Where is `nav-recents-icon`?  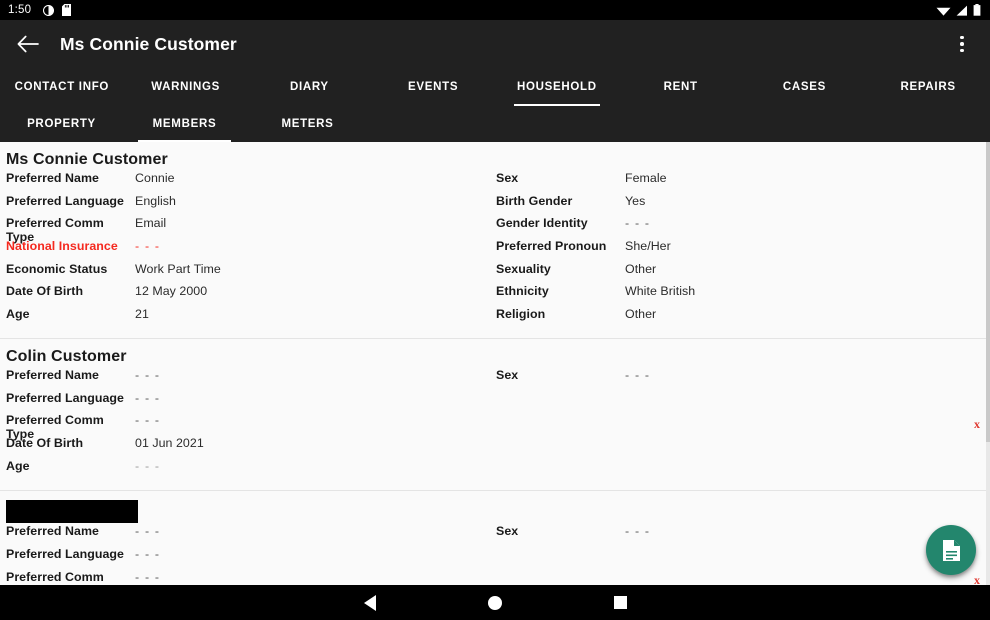
nav-recents-icon is located at coordinates (620, 602).